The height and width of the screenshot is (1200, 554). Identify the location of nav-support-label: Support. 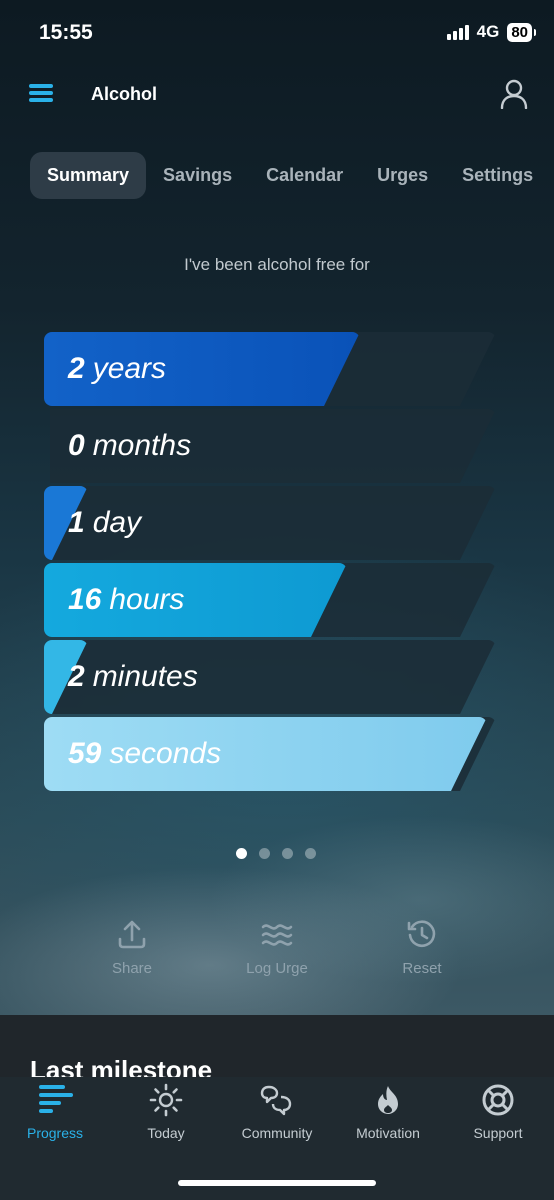
(498, 1133).